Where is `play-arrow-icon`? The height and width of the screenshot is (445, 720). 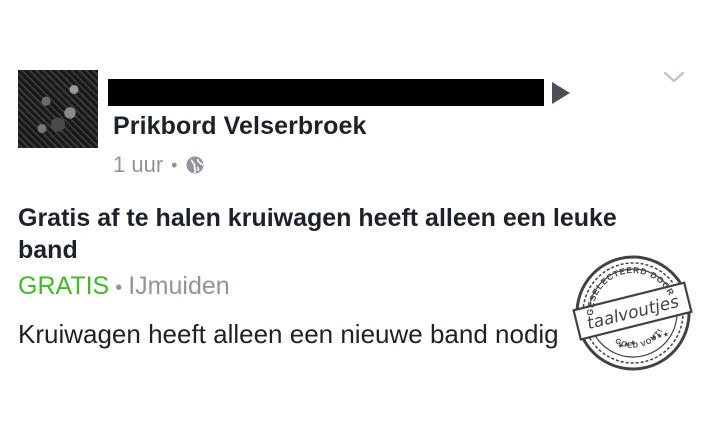 play-arrow-icon is located at coordinates (561, 93).